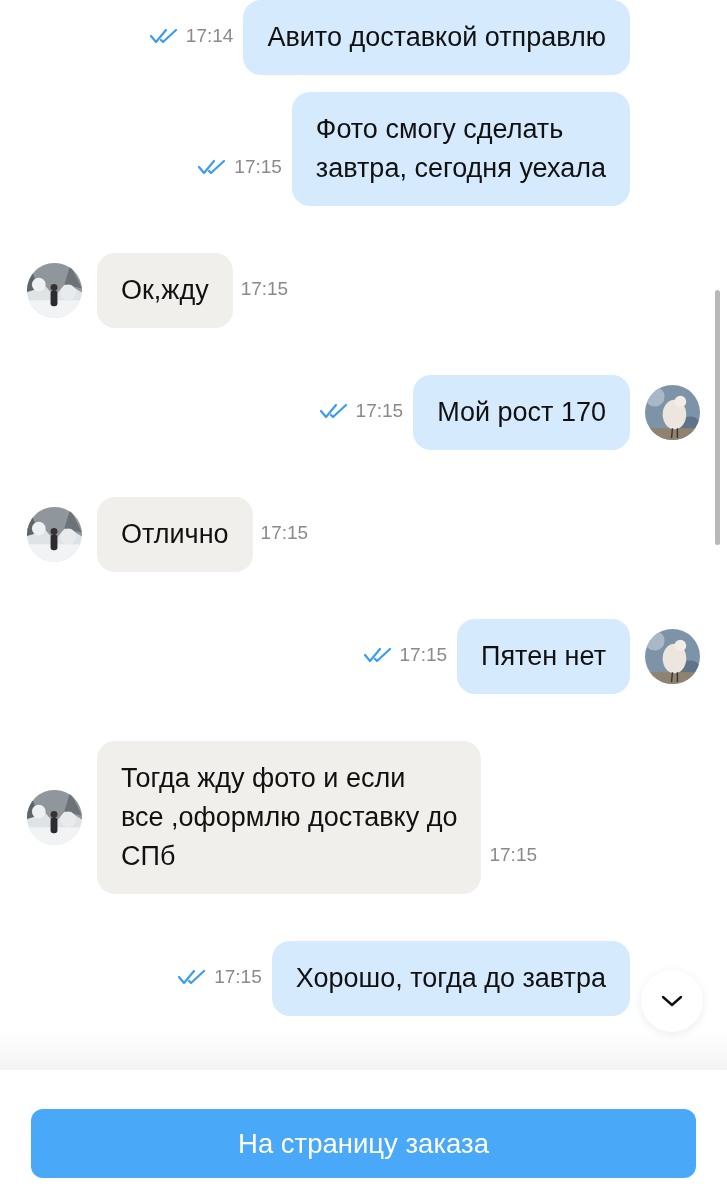 The width and height of the screenshot is (727, 1200). I want to click on chevron-down-icon, so click(672, 1001).